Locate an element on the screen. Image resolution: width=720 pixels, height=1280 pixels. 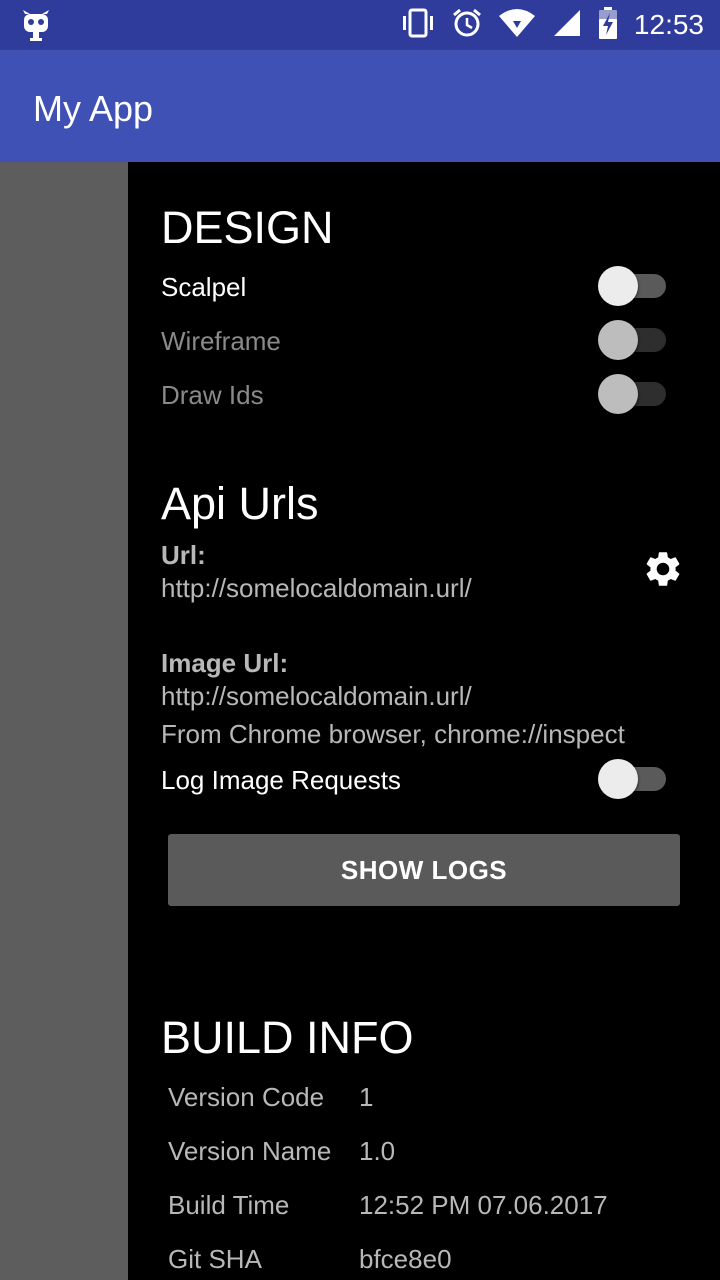
gear-icon is located at coordinates (663, 571).